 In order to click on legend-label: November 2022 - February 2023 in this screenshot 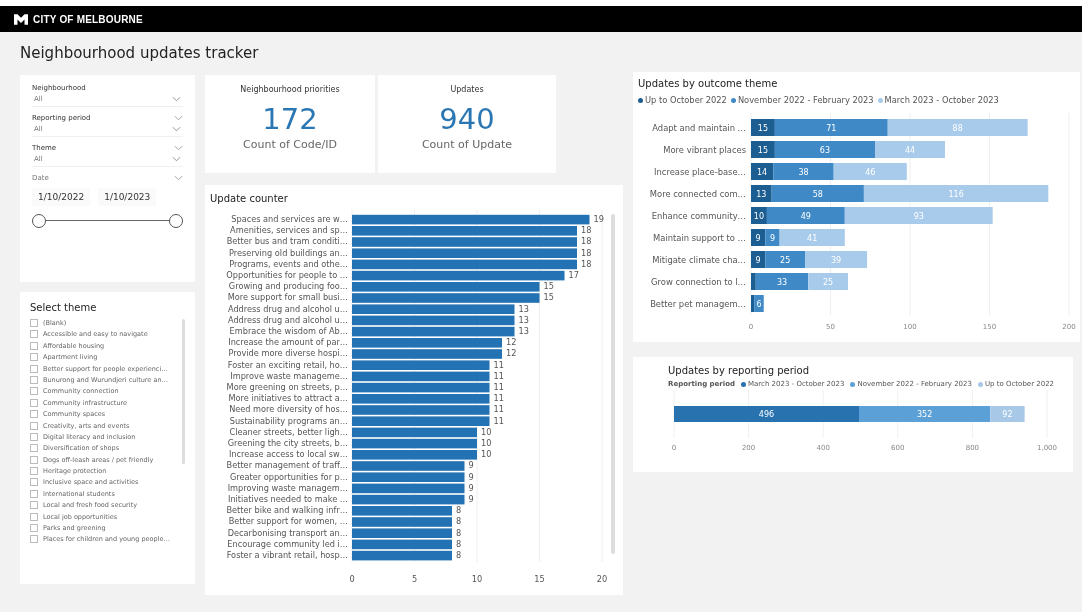, I will do `click(805, 100)`.